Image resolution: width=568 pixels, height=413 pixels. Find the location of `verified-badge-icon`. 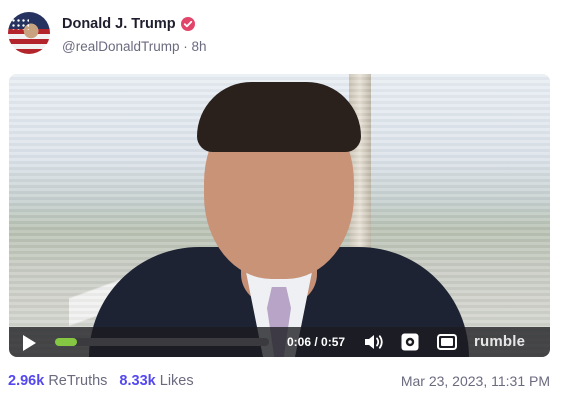

verified-badge-icon is located at coordinates (187, 24).